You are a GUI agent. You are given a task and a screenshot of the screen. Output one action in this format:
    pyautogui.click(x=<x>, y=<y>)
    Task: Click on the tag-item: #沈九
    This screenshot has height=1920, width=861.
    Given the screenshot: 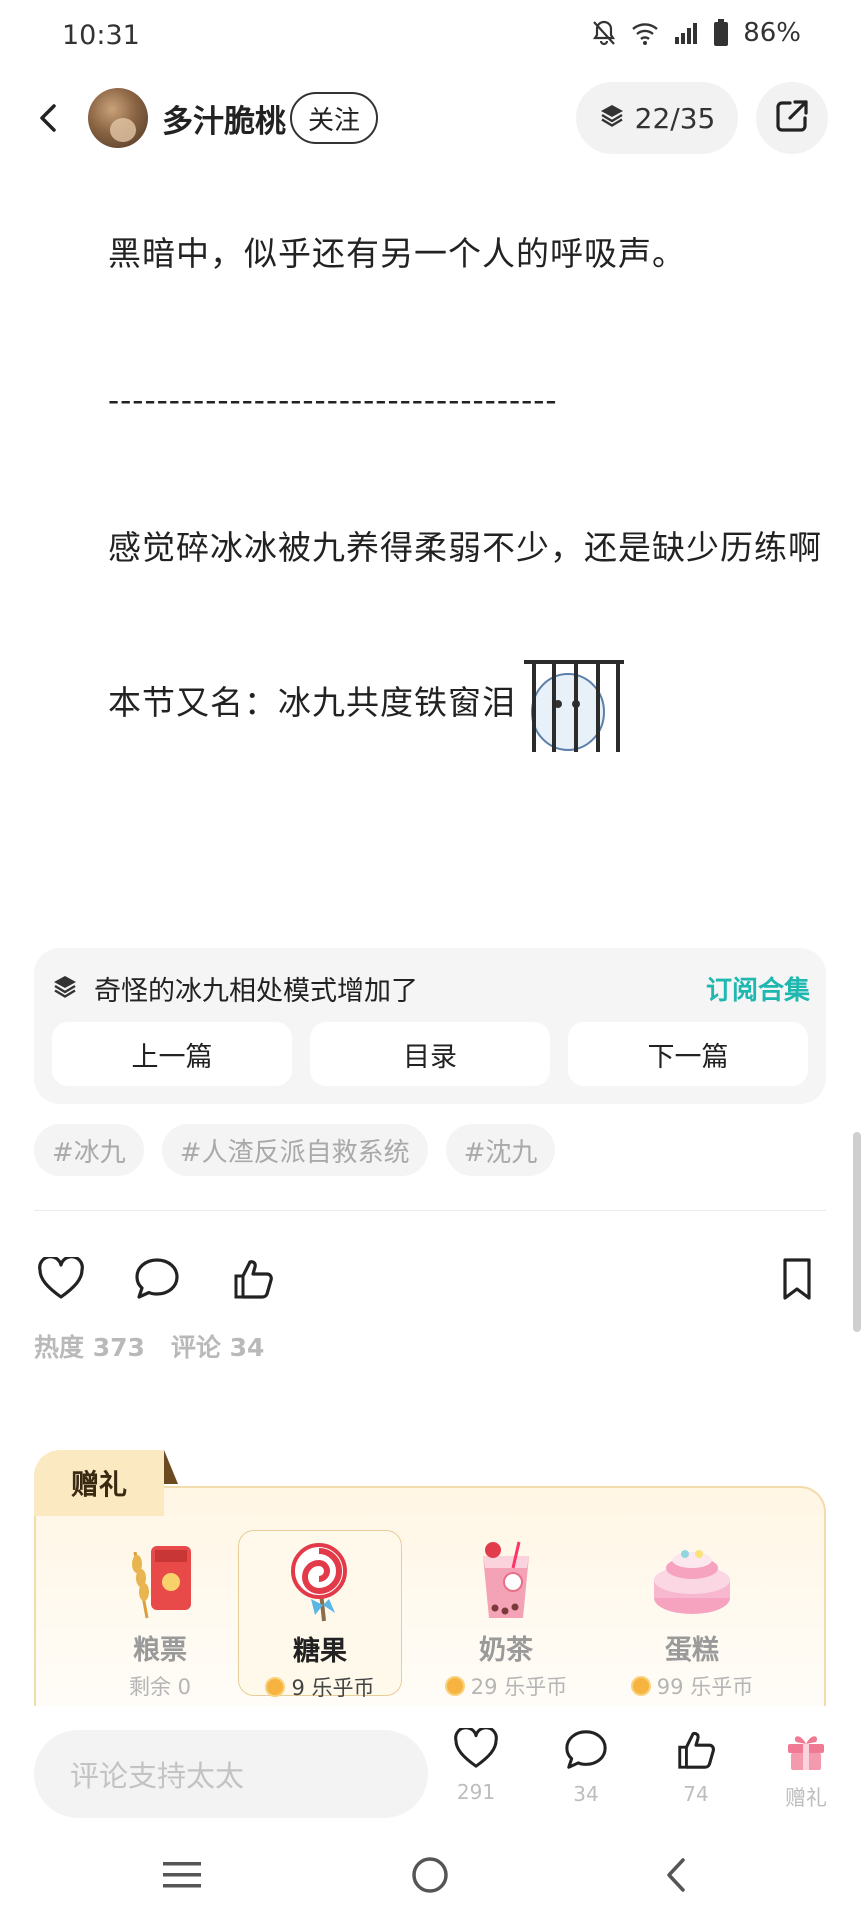 What is the action you would take?
    pyautogui.click(x=500, y=1150)
    